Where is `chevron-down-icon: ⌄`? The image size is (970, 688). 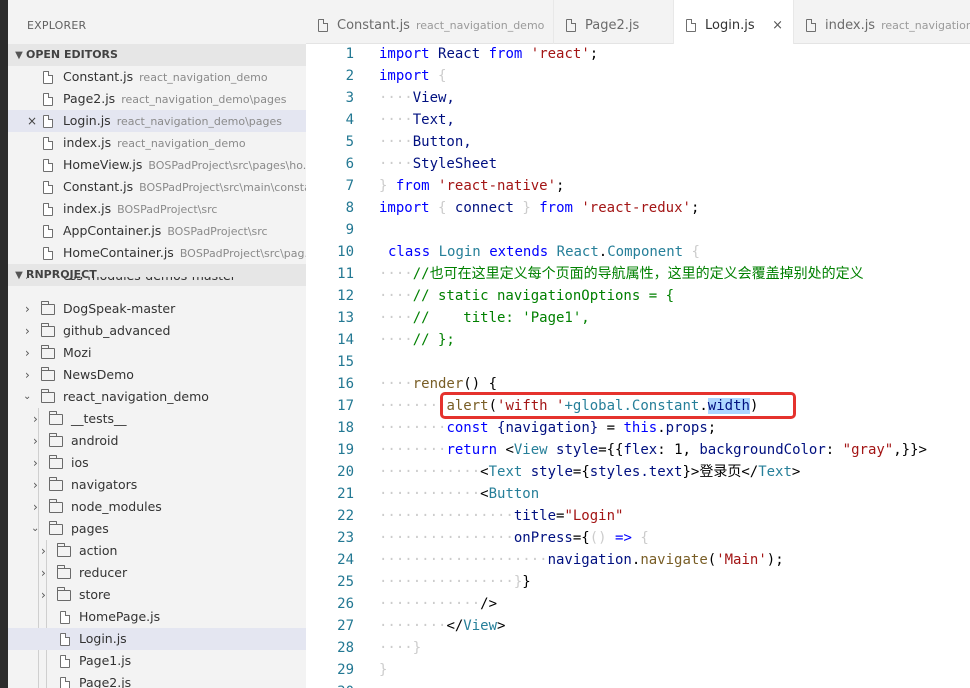
chevron-down-icon: ⌄ is located at coordinates (27, 396).